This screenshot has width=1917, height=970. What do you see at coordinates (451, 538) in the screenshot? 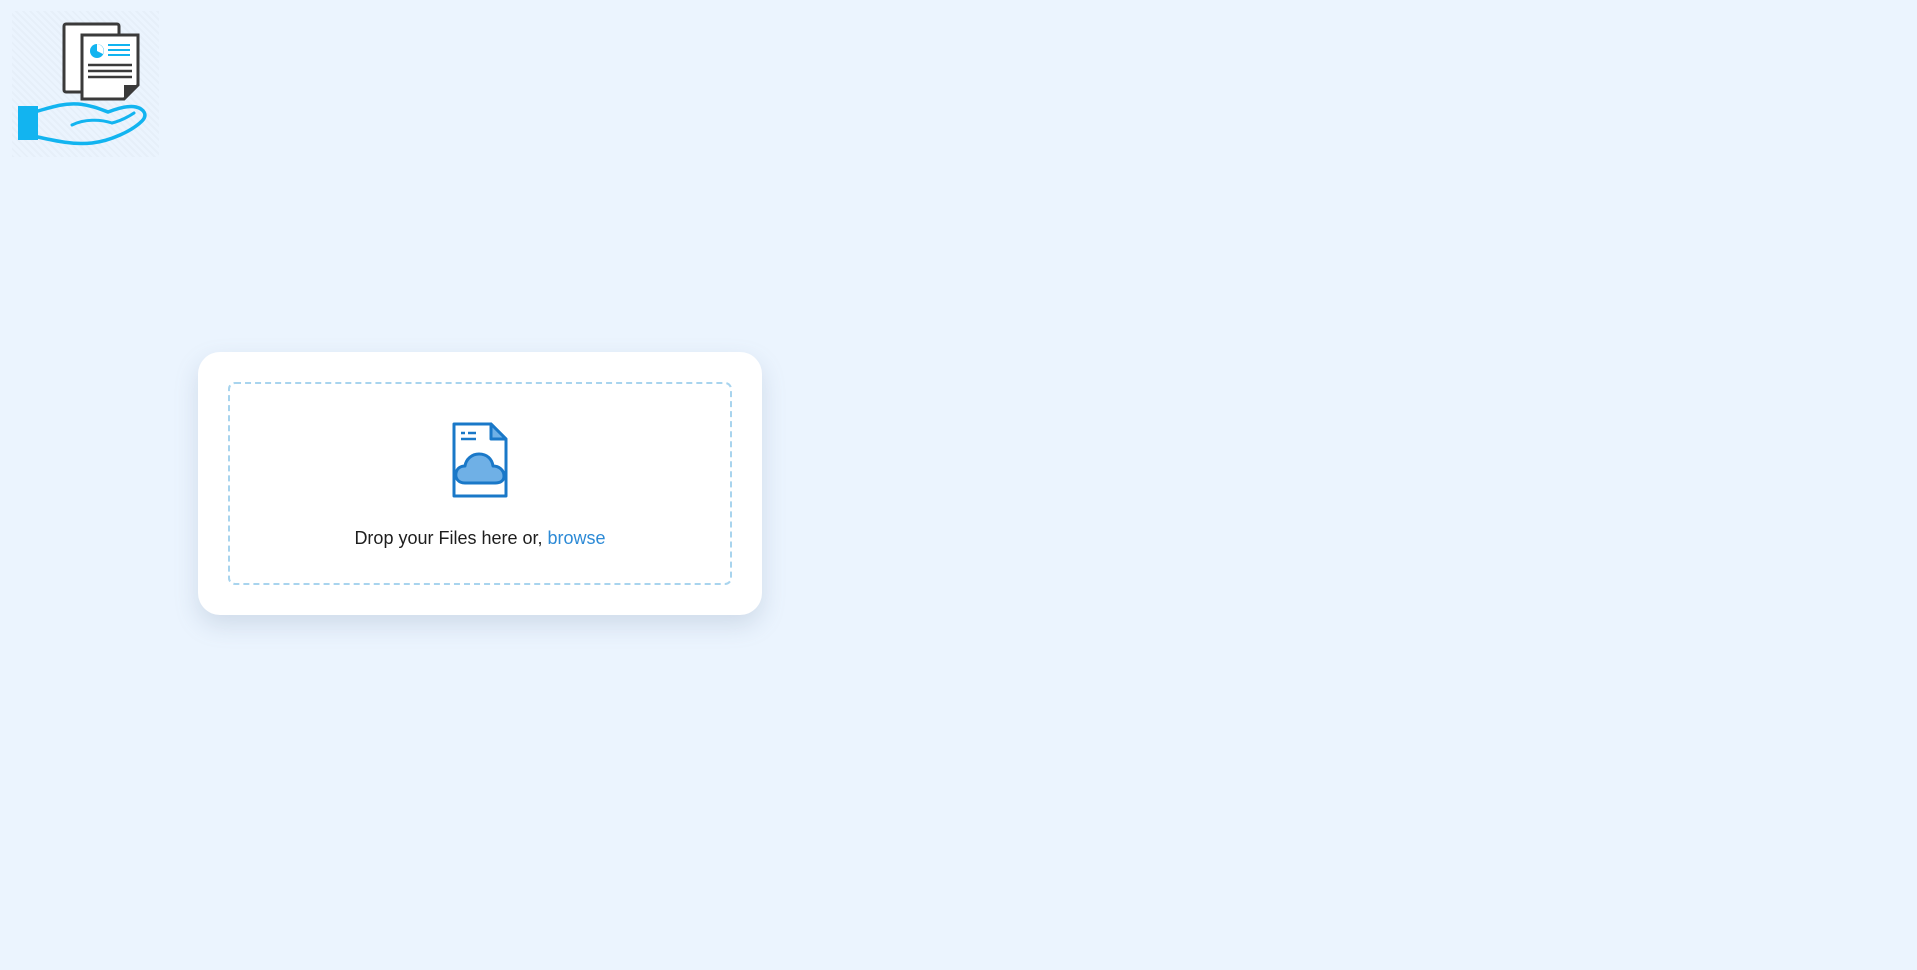
I see `drop-prompt-text: Drop your Files here or,` at bounding box center [451, 538].